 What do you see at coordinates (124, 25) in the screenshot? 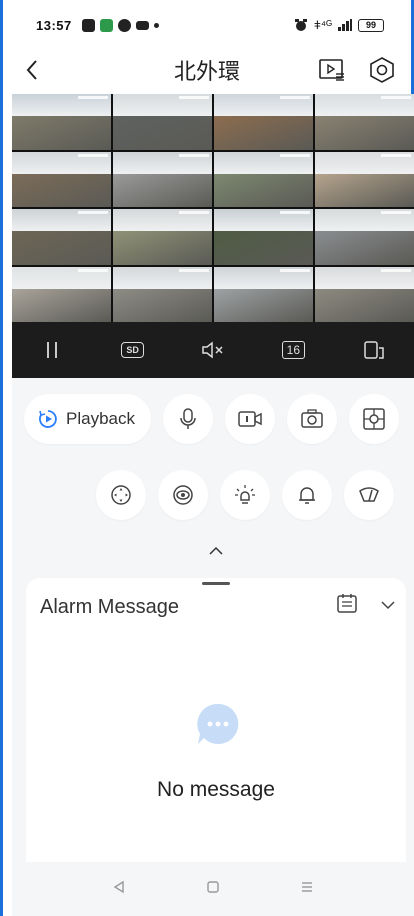
I see `chat-notification-icon` at bounding box center [124, 25].